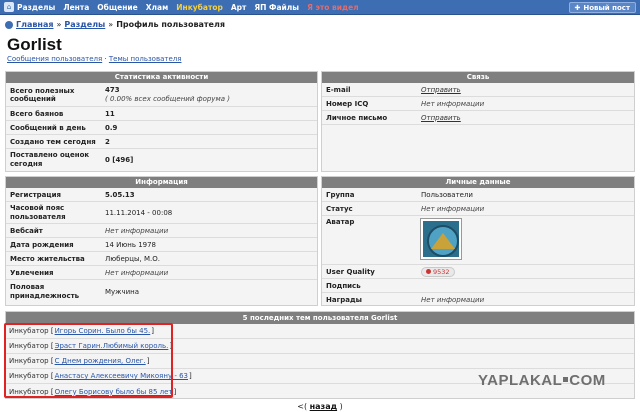 This screenshot has width=640, height=412. I want to click on info-label: Вебсайт, so click(26, 230).